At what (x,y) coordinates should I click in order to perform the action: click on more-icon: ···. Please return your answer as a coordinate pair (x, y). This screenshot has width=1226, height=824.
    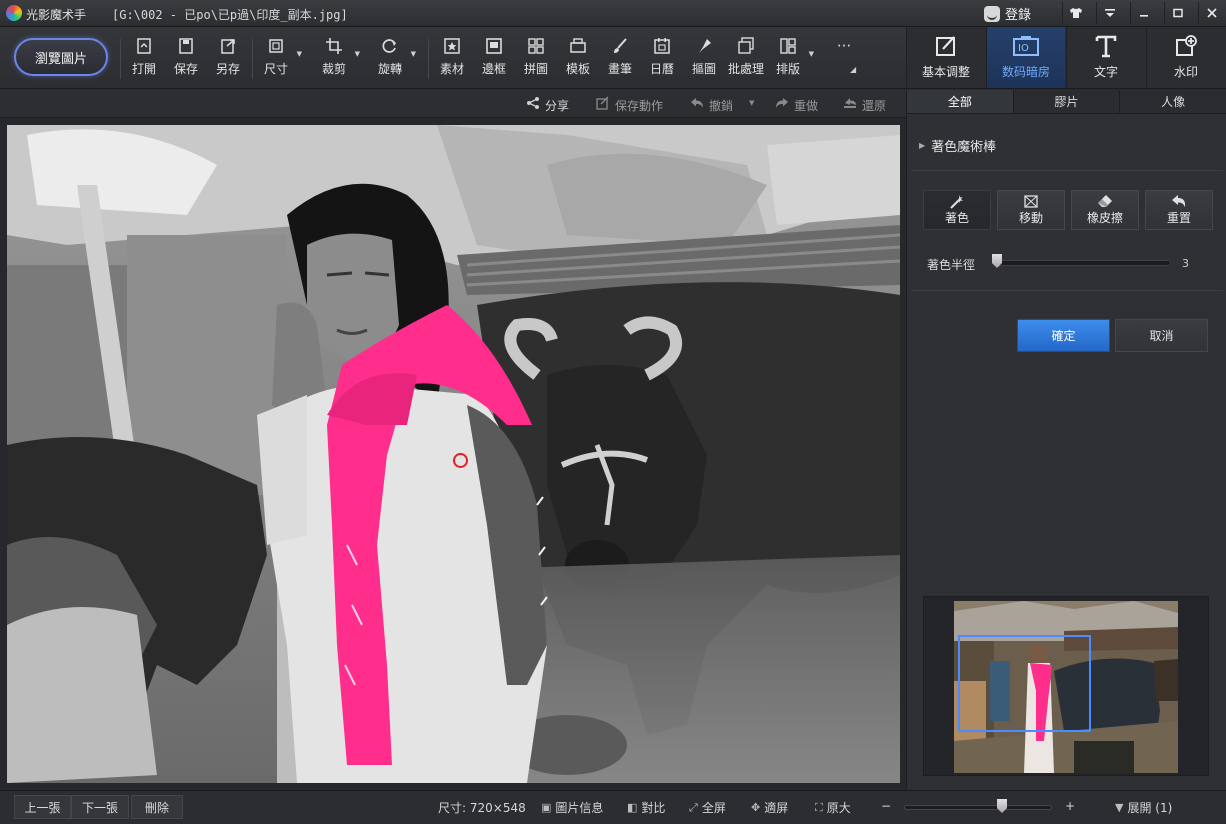
    Looking at the image, I should click on (844, 46).